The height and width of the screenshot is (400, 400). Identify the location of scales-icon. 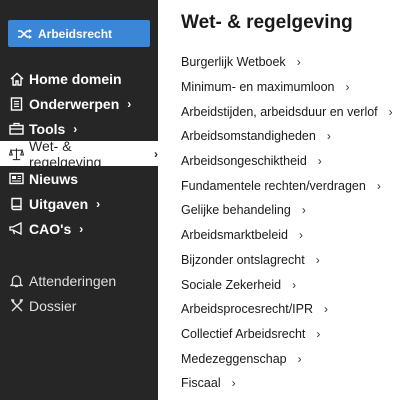
(16, 153).